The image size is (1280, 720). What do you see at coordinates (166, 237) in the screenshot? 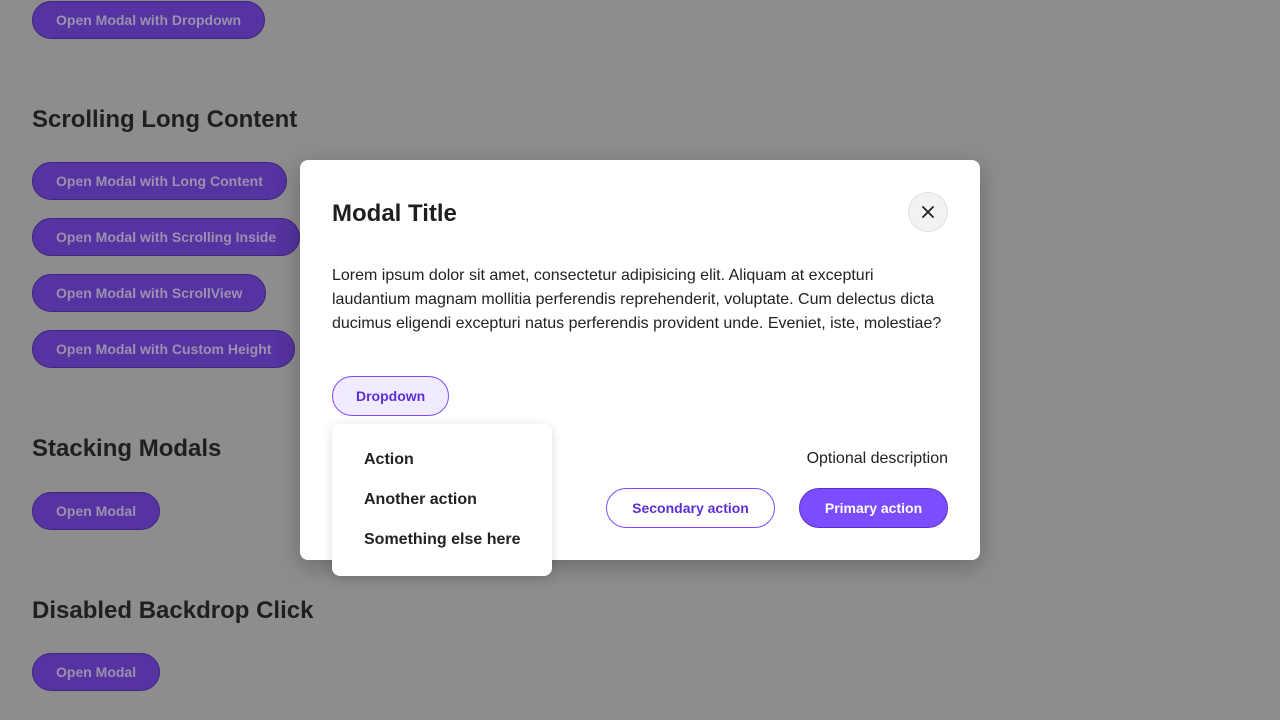
I see `open-modal-scrolling-inside-button: Open Modal with Scrolling Inside` at bounding box center [166, 237].